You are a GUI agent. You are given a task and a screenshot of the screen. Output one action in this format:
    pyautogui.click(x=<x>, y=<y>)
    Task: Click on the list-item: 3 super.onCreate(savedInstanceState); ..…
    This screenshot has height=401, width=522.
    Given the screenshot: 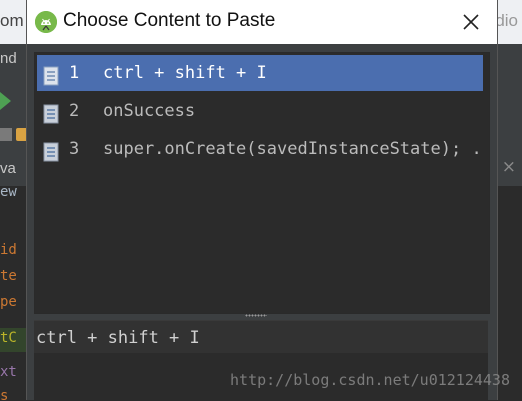 What is the action you would take?
    pyautogui.click(x=260, y=149)
    